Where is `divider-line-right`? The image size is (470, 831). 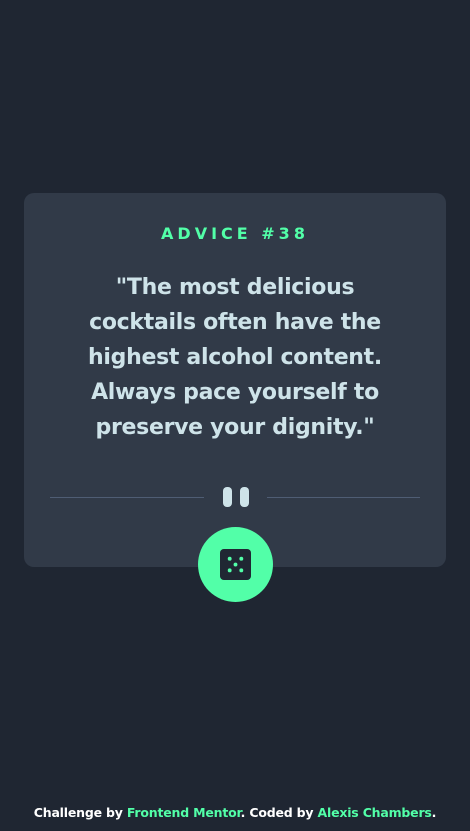
divider-line-right is located at coordinates (343, 497).